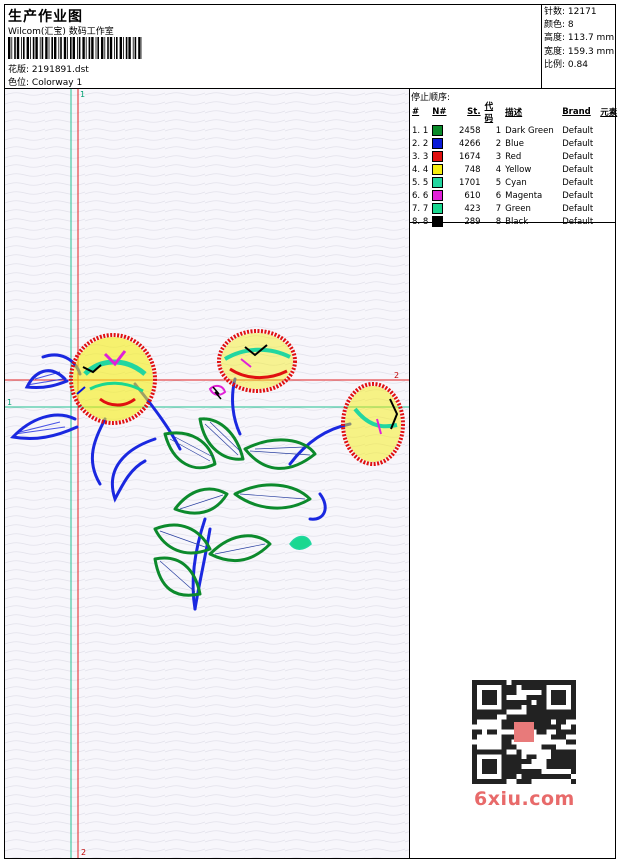  Describe the element at coordinates (498, 195) in the screenshot. I see `code: 6` at that location.